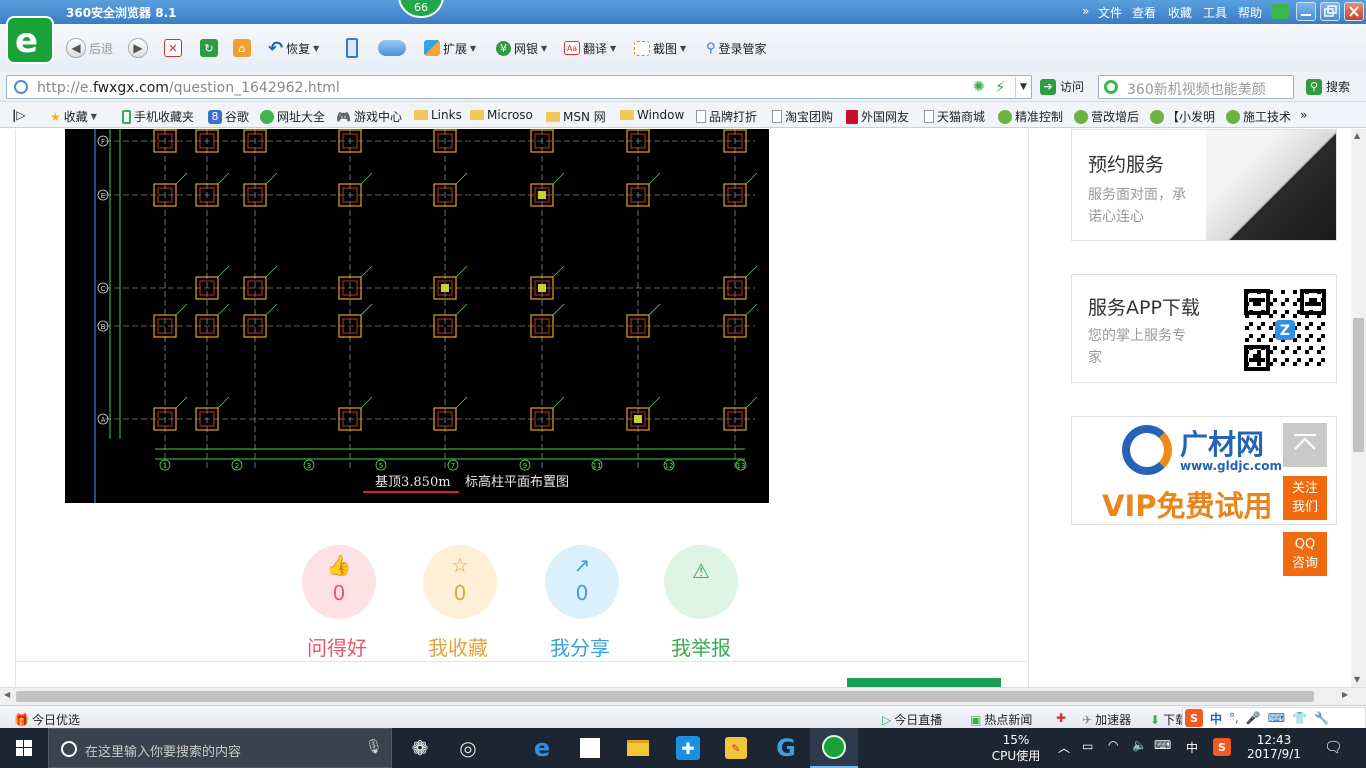 The height and width of the screenshot is (768, 1366). I want to click on url-dropdown-icon: ▼, so click(1023, 87).